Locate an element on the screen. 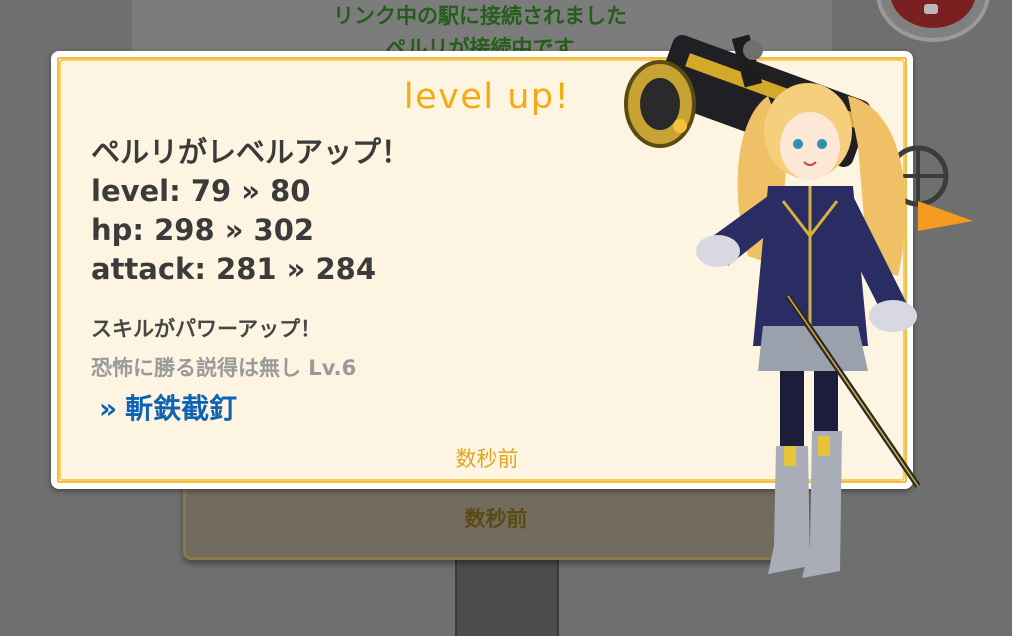  previous-skill-name: 恐怖に勝る説得は無し Lv.6 is located at coordinates (224, 368).